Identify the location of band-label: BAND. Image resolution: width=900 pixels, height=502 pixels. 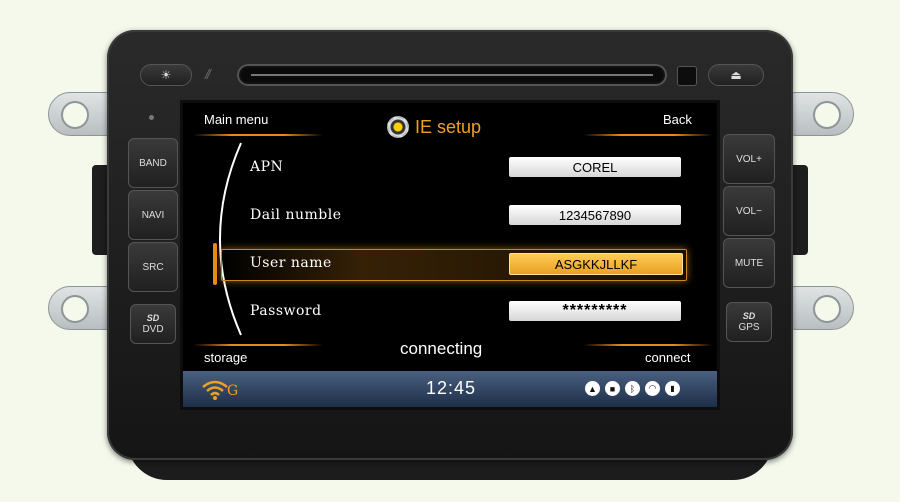
(153, 163).